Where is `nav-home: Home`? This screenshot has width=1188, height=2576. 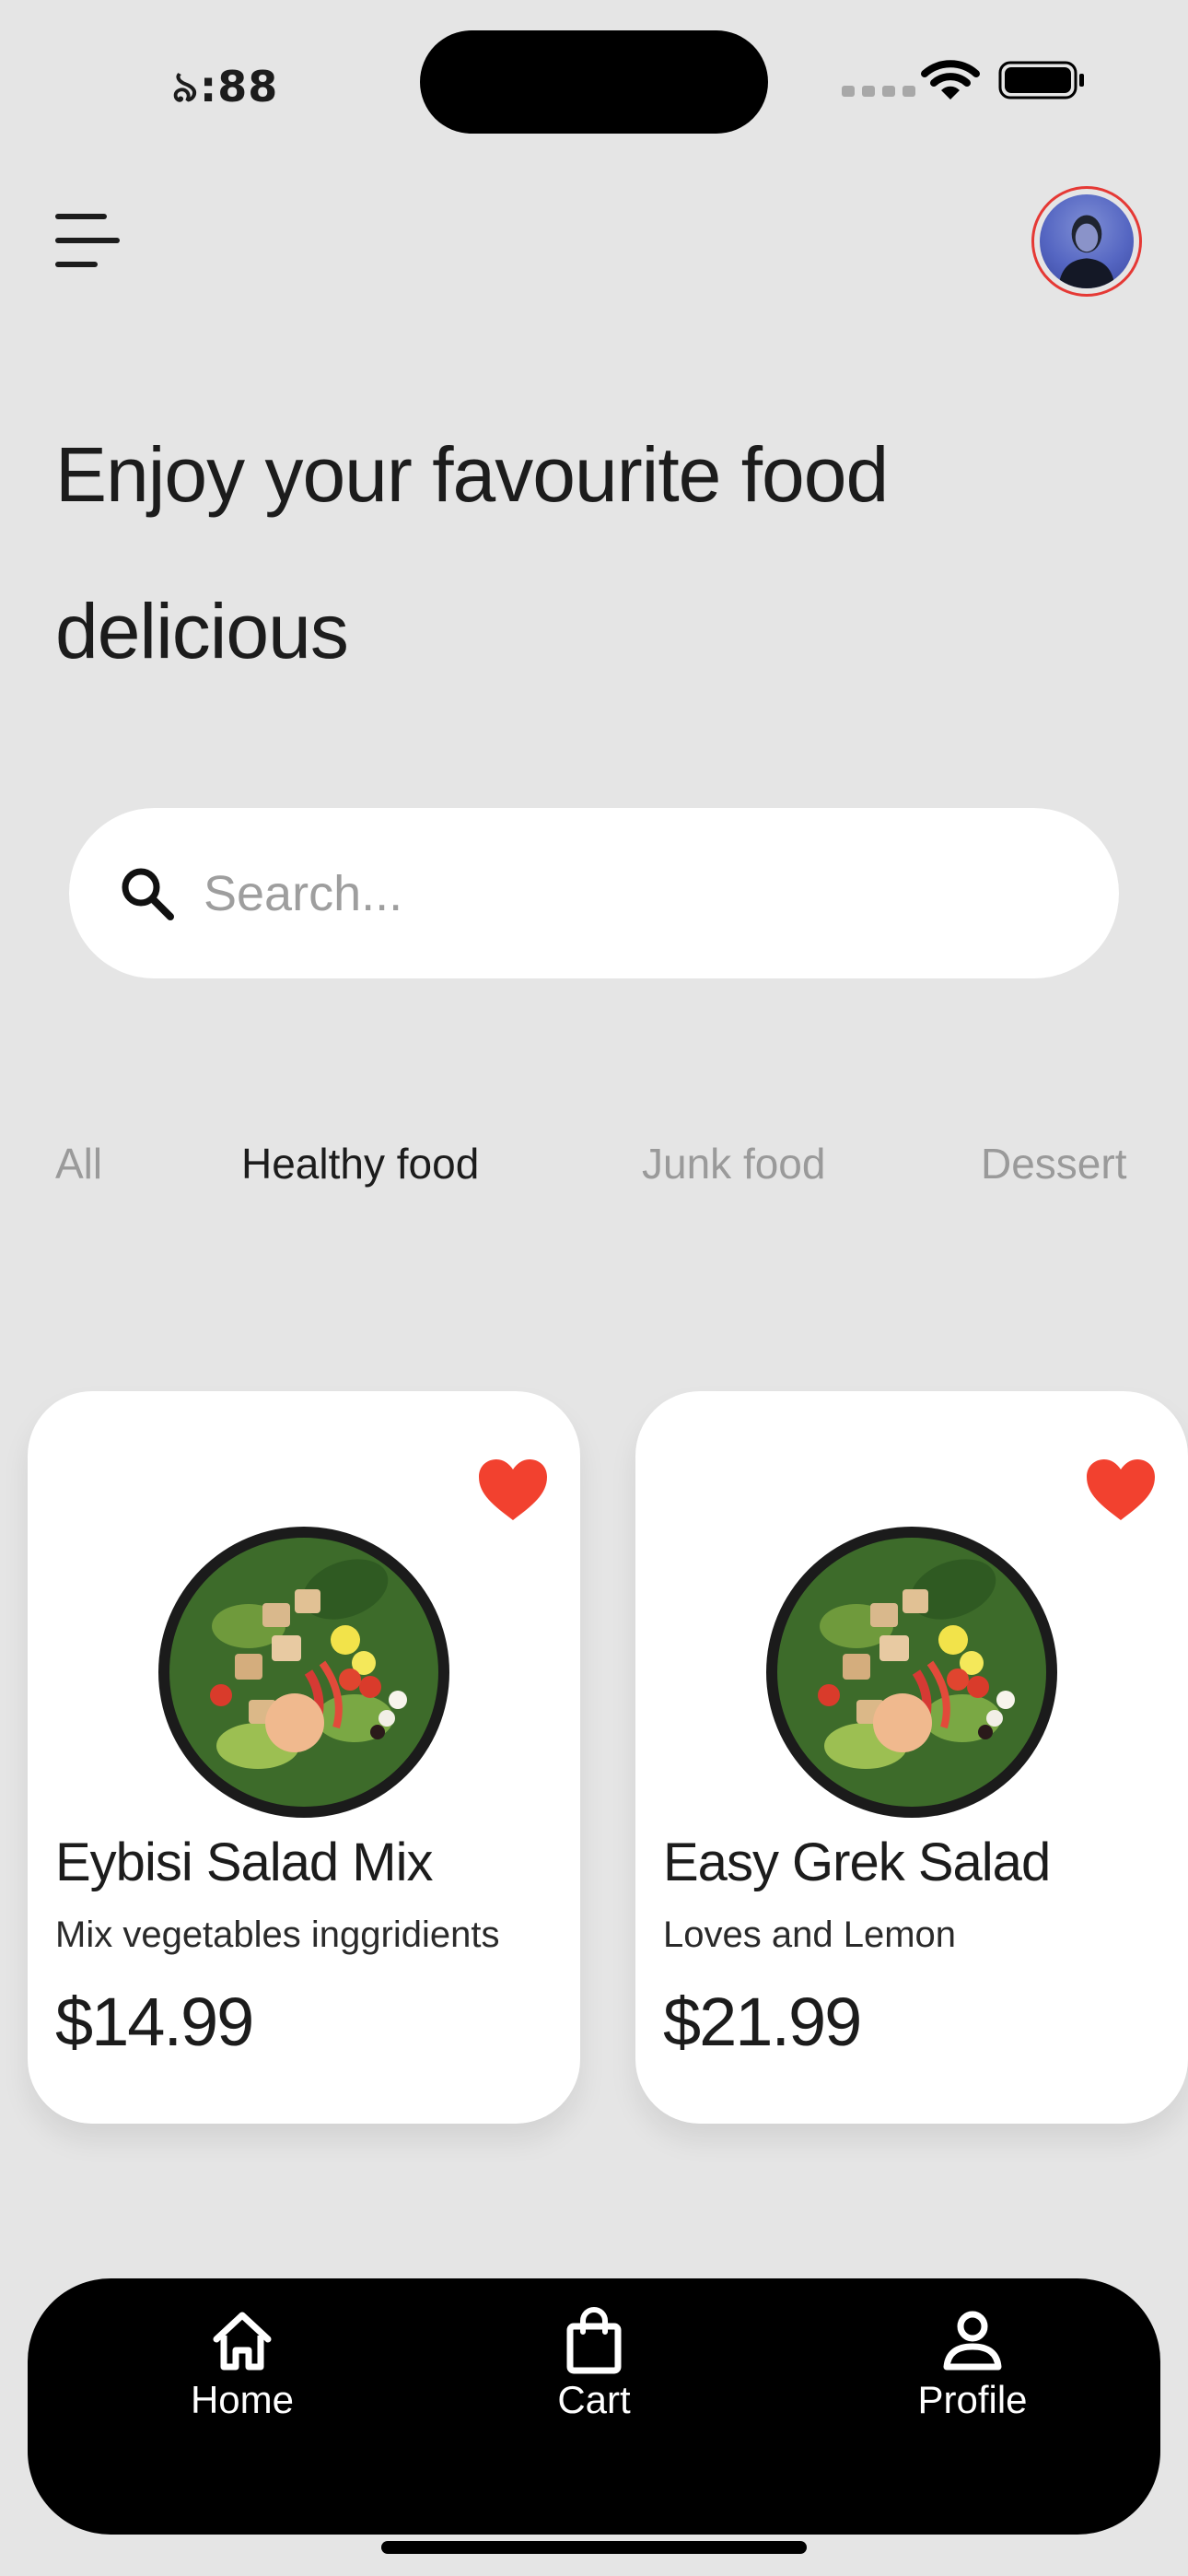
nav-home: Home is located at coordinates (242, 2363).